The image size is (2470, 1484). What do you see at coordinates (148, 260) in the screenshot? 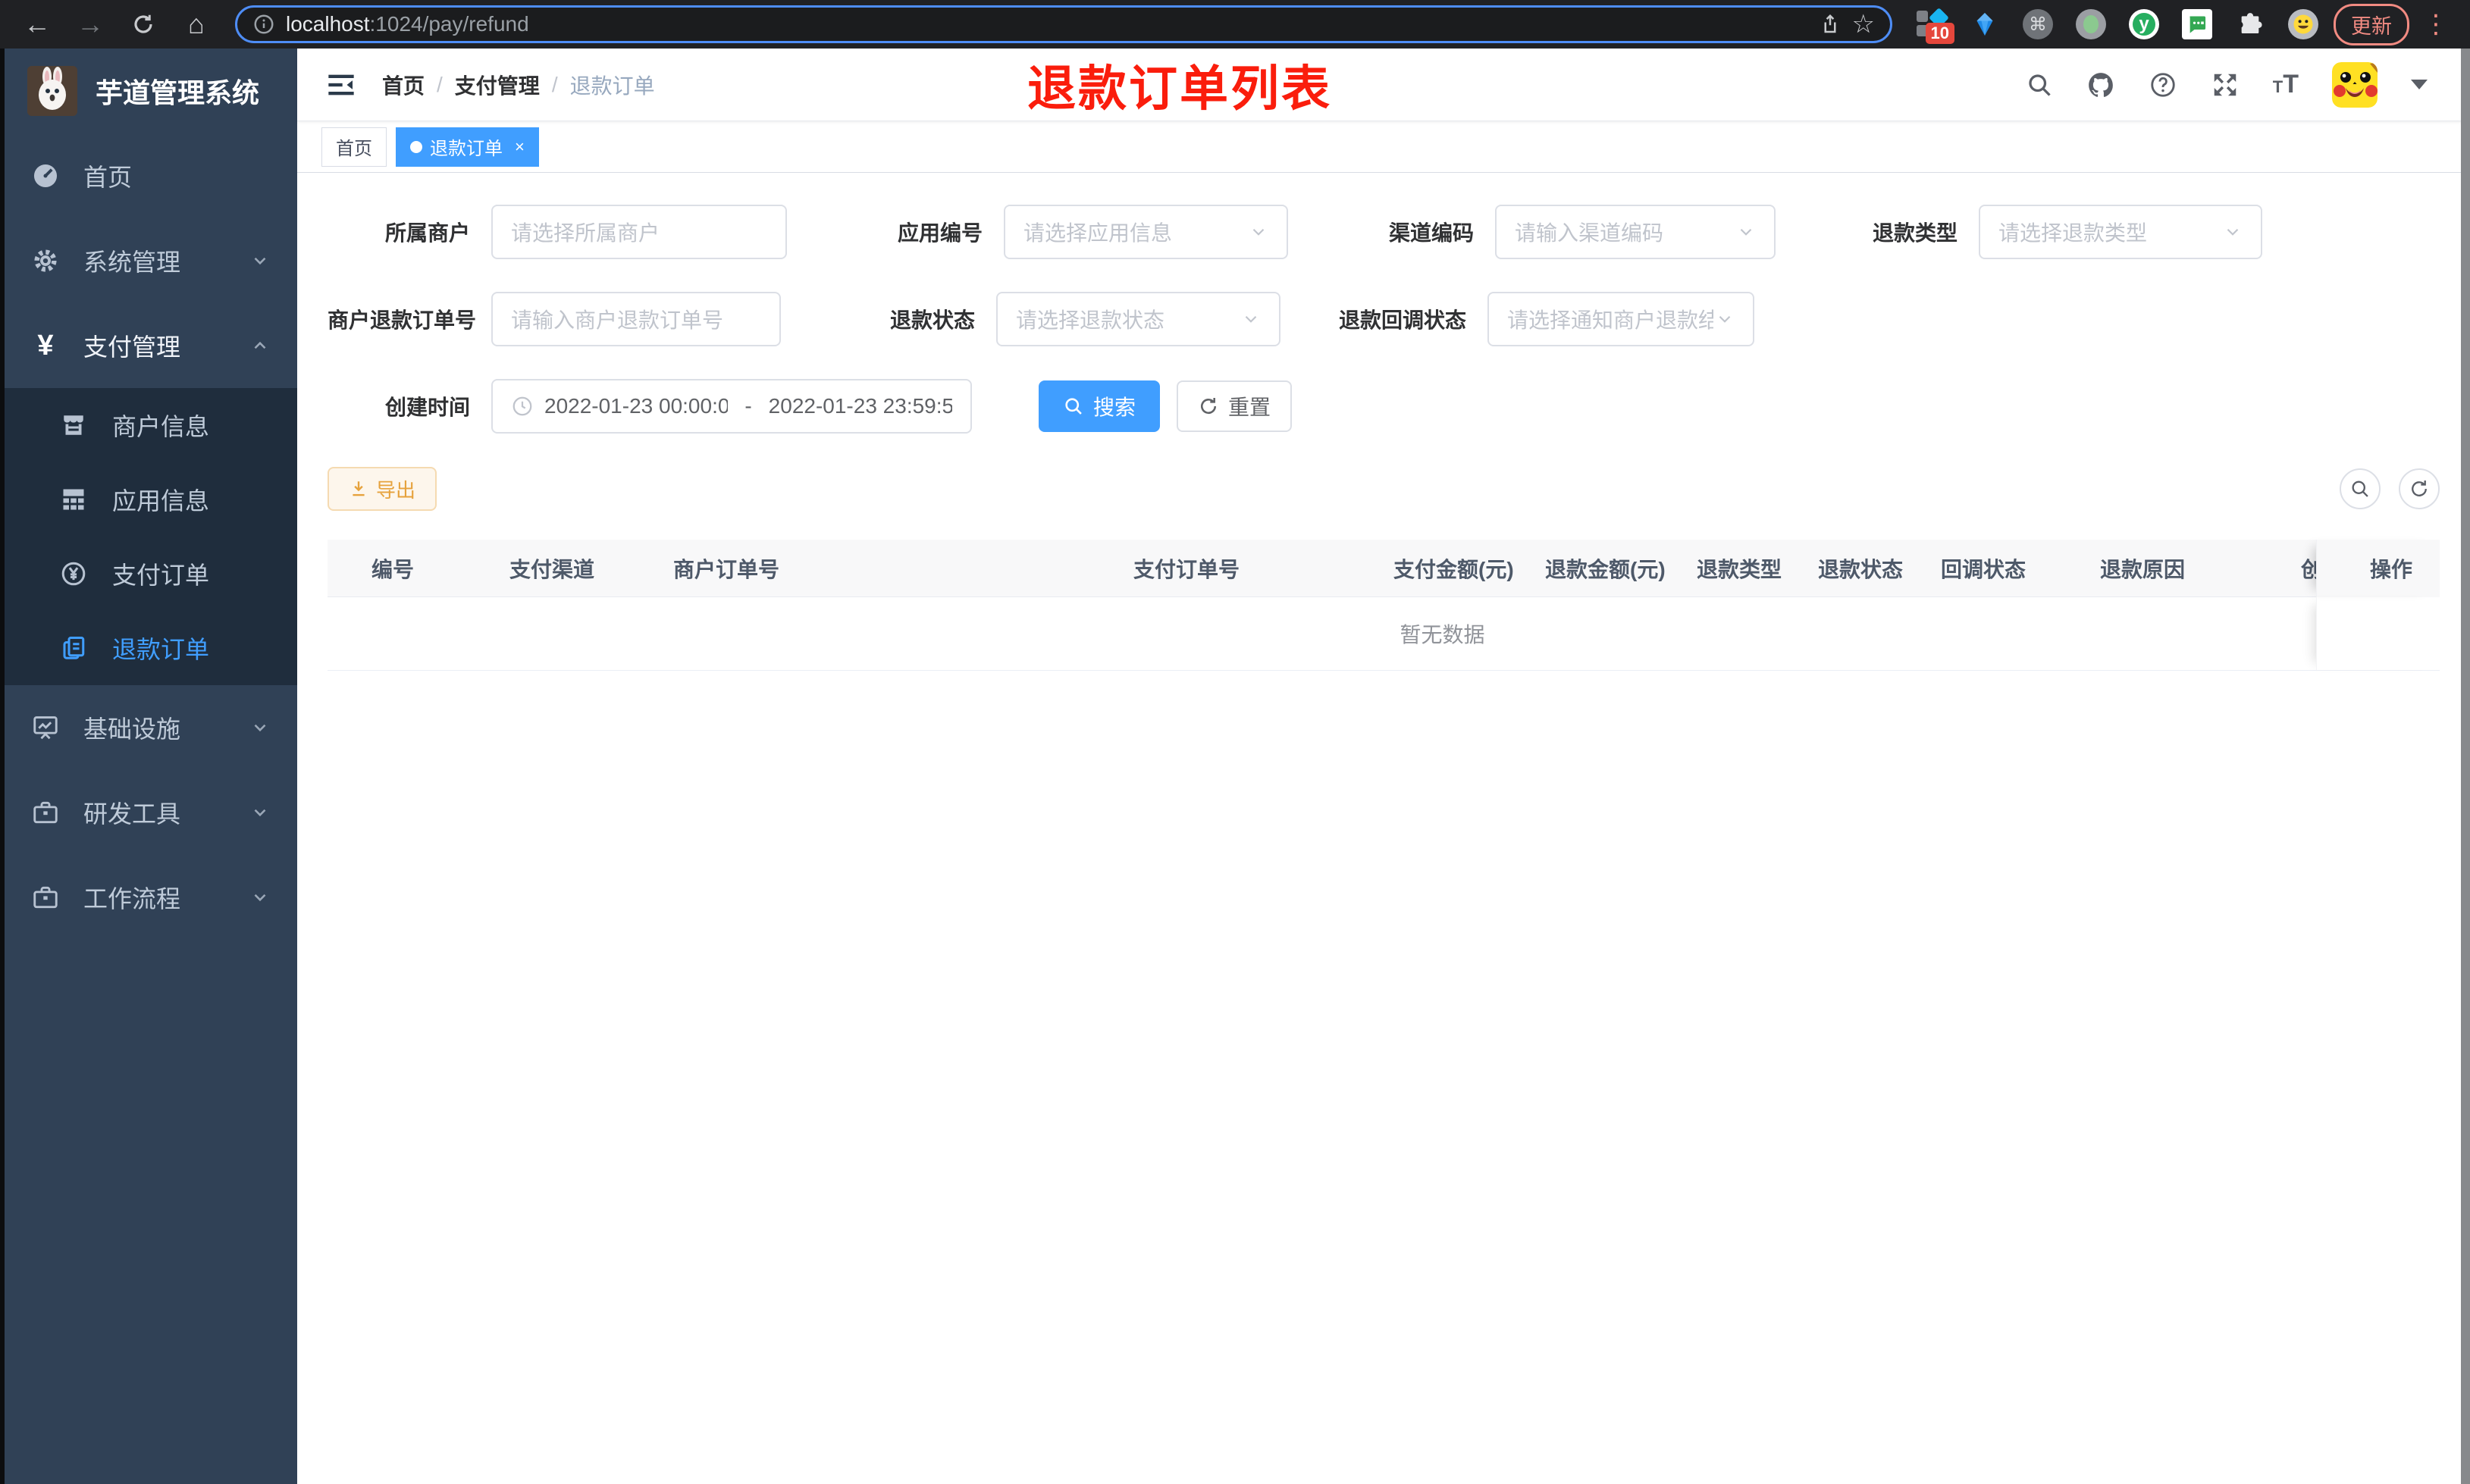
I see `sidebar-item-system: 系统管理` at bounding box center [148, 260].